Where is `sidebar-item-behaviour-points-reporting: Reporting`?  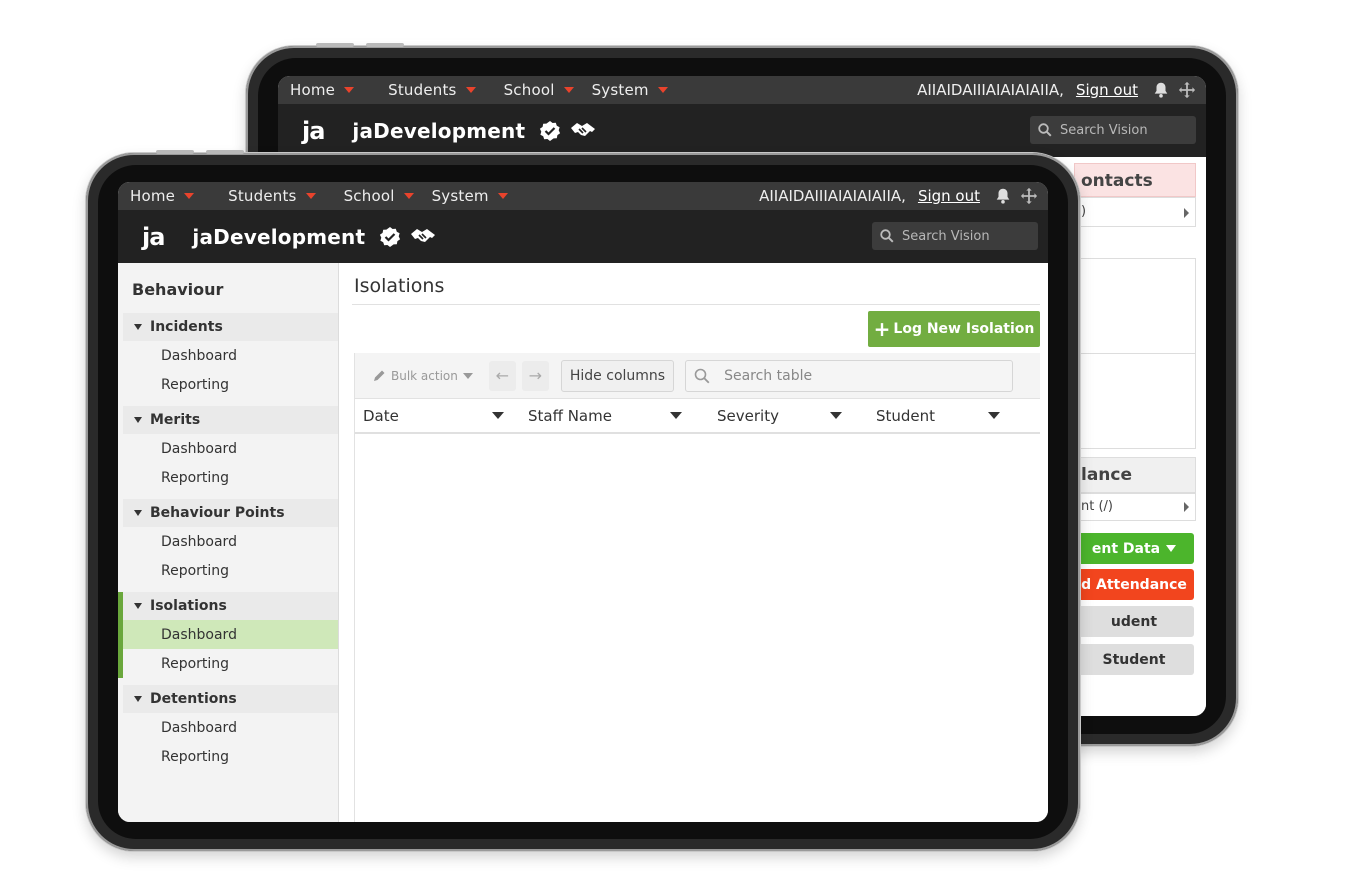
sidebar-item-behaviour-points-reporting: Reporting is located at coordinates (230, 570).